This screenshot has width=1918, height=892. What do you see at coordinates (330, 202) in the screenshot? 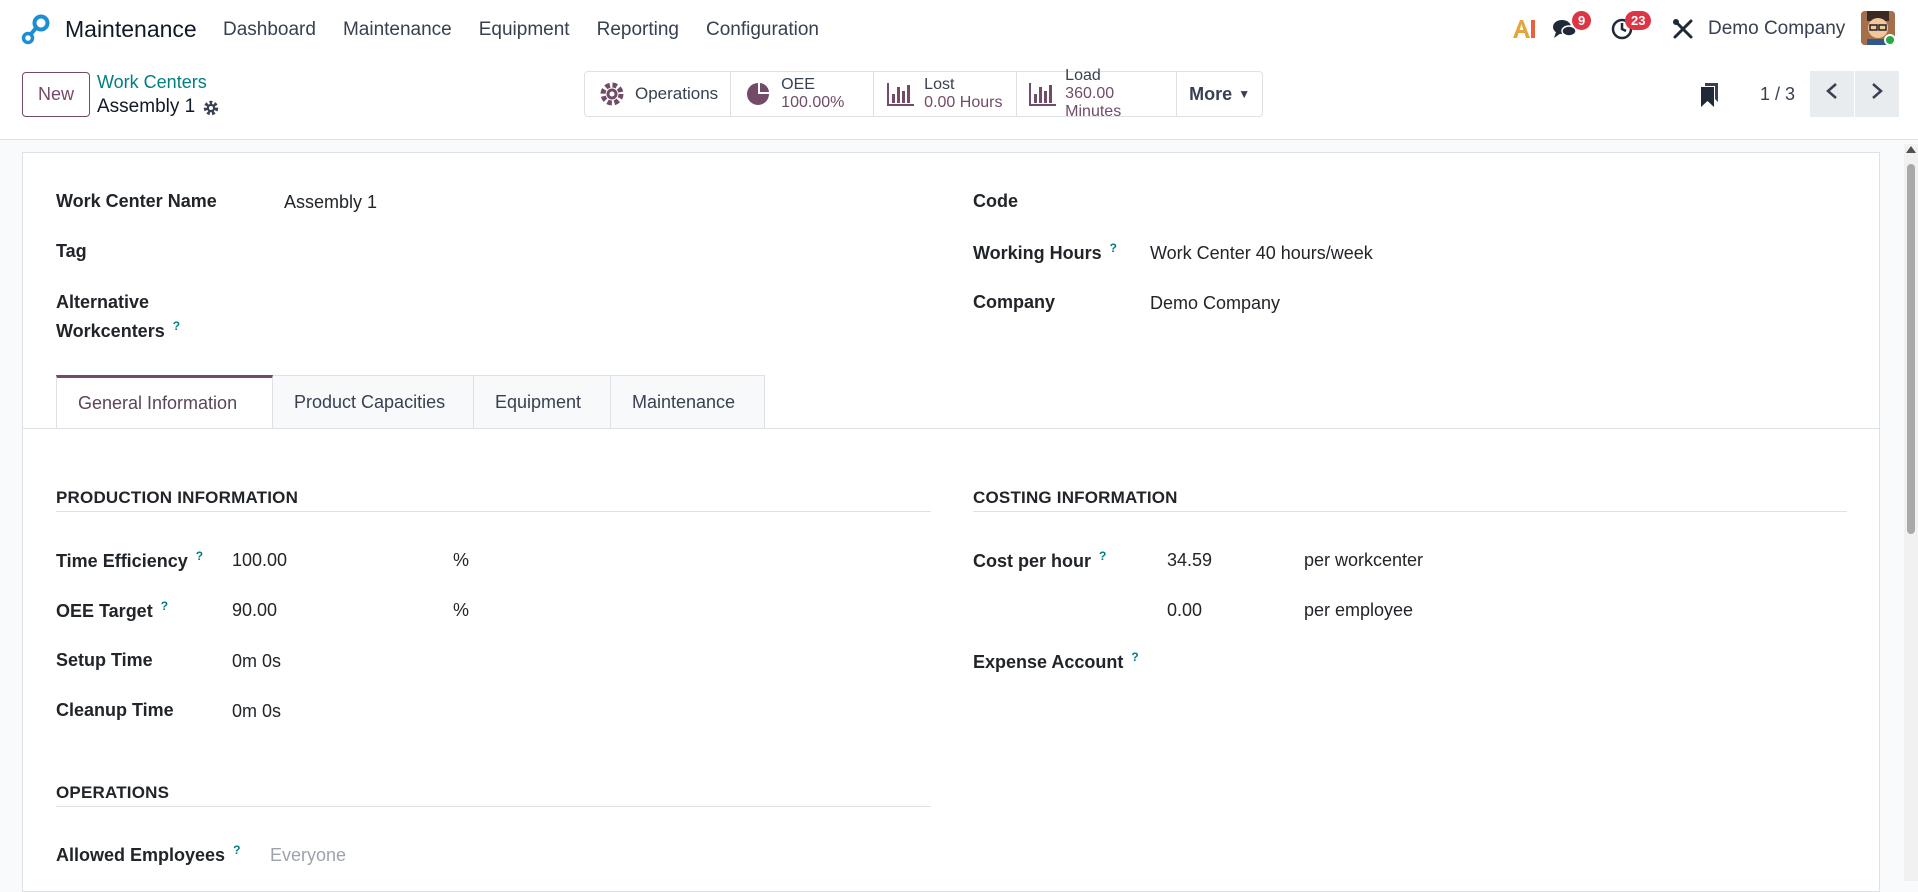
I see `work-center-name-field: Assembly 1` at bounding box center [330, 202].